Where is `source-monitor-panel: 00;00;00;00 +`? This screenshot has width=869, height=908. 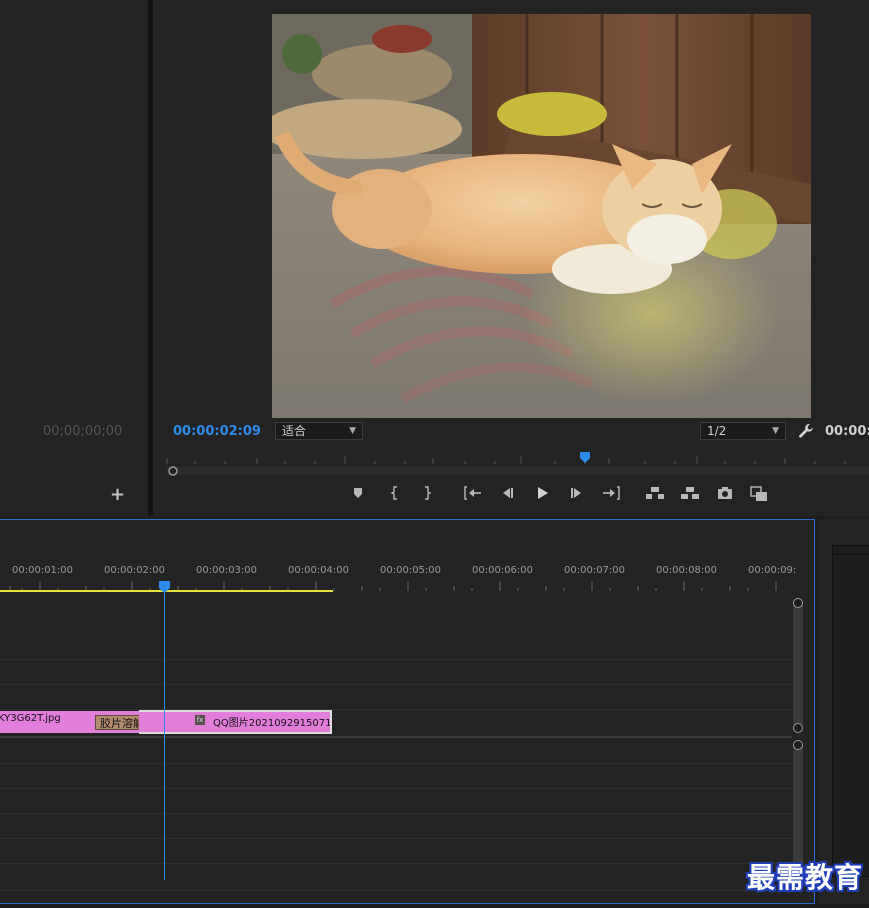
source-monitor-panel: 00;00;00;00 + is located at coordinates (74, 258).